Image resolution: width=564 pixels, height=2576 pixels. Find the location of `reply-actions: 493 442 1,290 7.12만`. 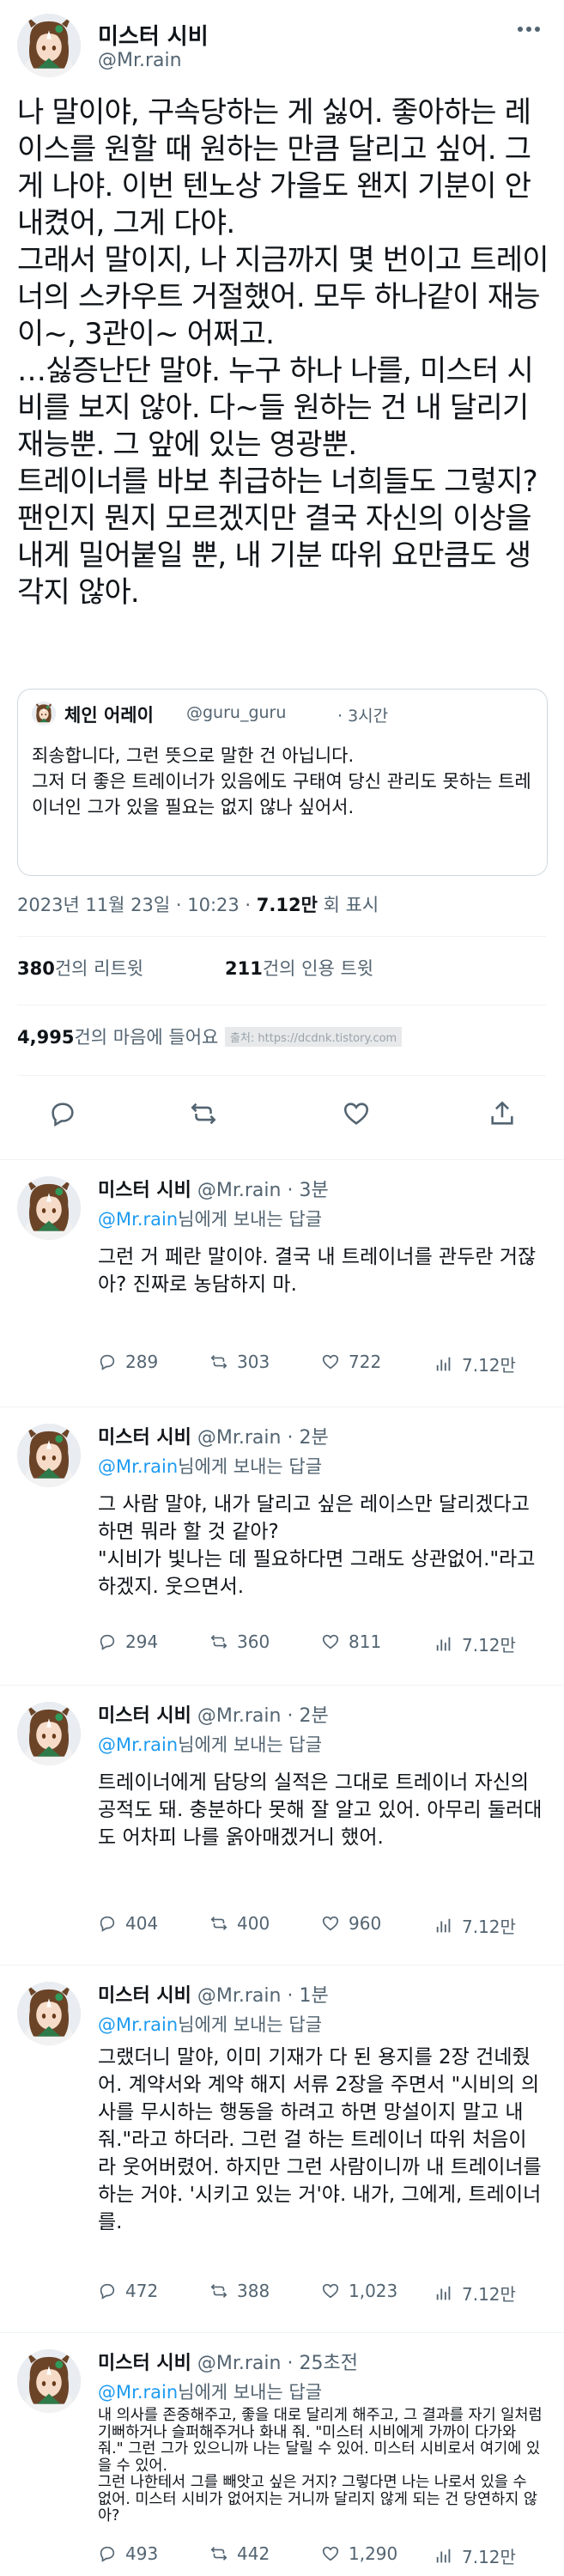

reply-actions: 493 442 1,290 7.12만 is located at coordinates (321, 2556).